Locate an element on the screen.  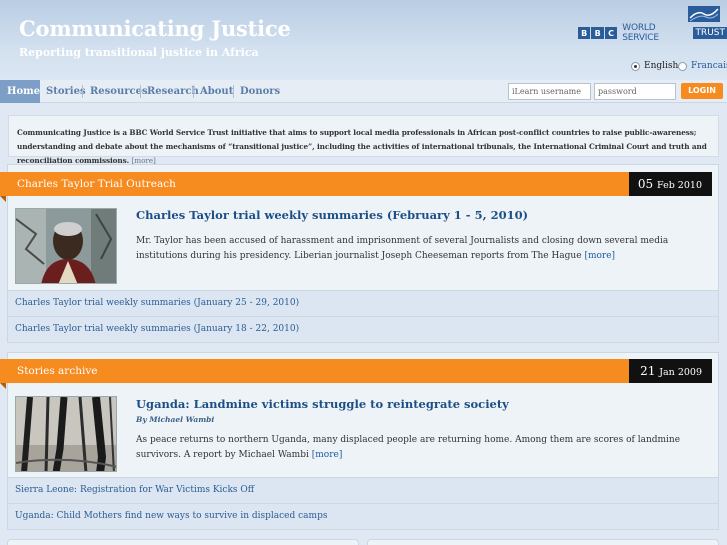
date-day: 21 is located at coordinates (648, 371).